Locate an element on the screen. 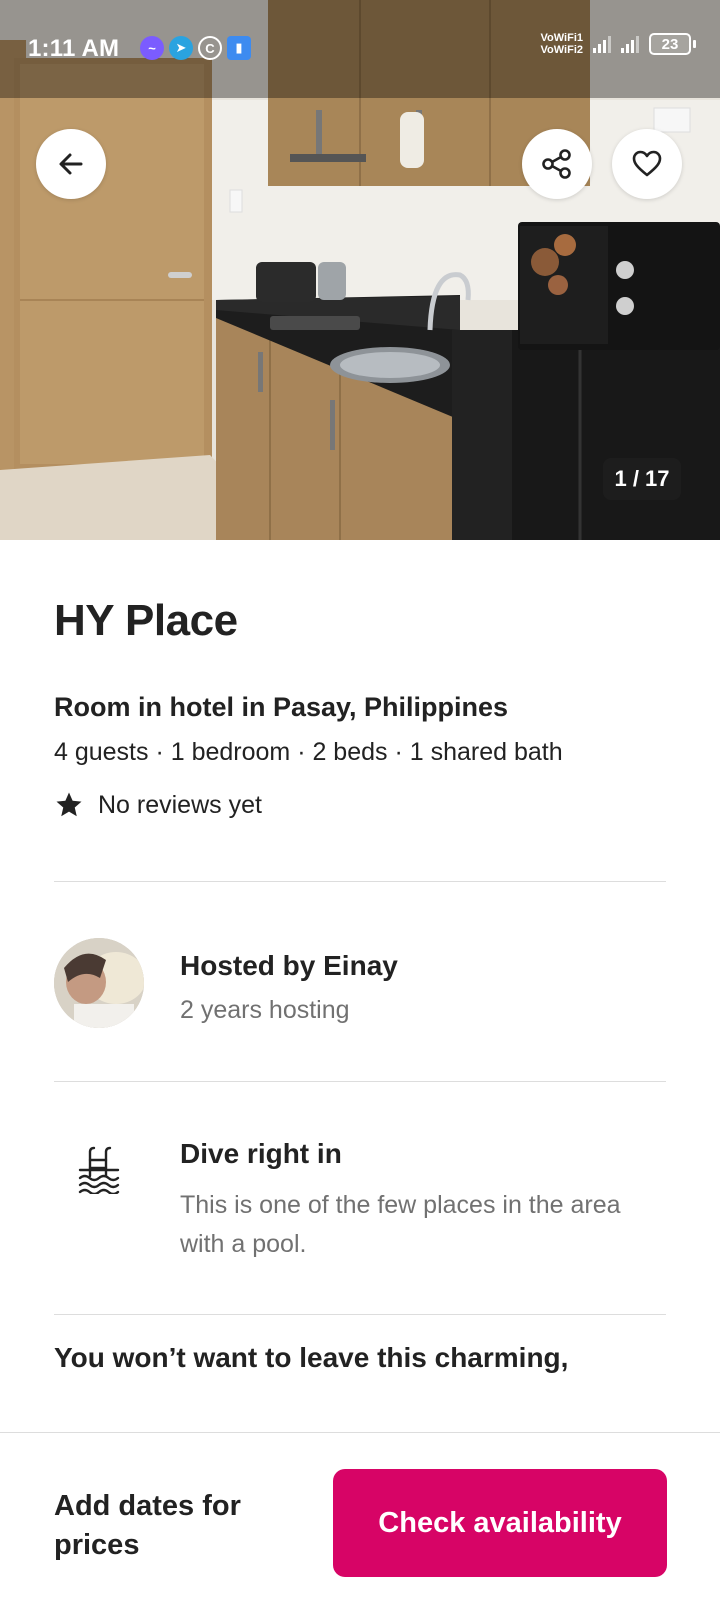 This screenshot has width=720, height=1612. reviews-summary: No reviews yet is located at coordinates (158, 805).